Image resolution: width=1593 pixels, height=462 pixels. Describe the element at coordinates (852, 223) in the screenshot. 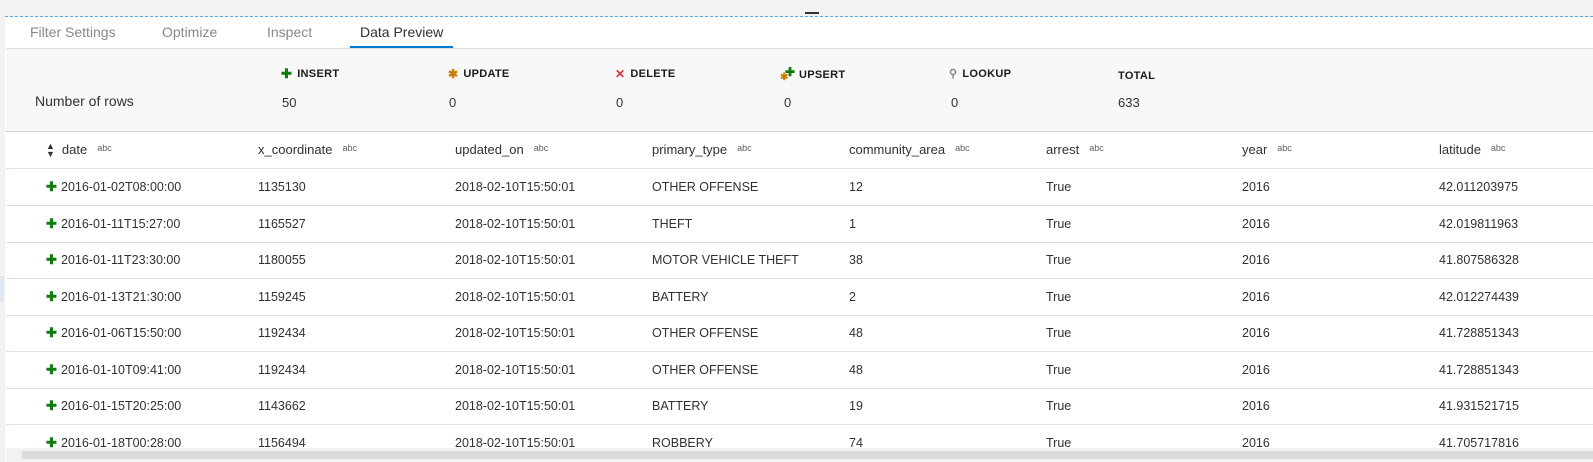

I see `cell-community-area: 1` at that location.